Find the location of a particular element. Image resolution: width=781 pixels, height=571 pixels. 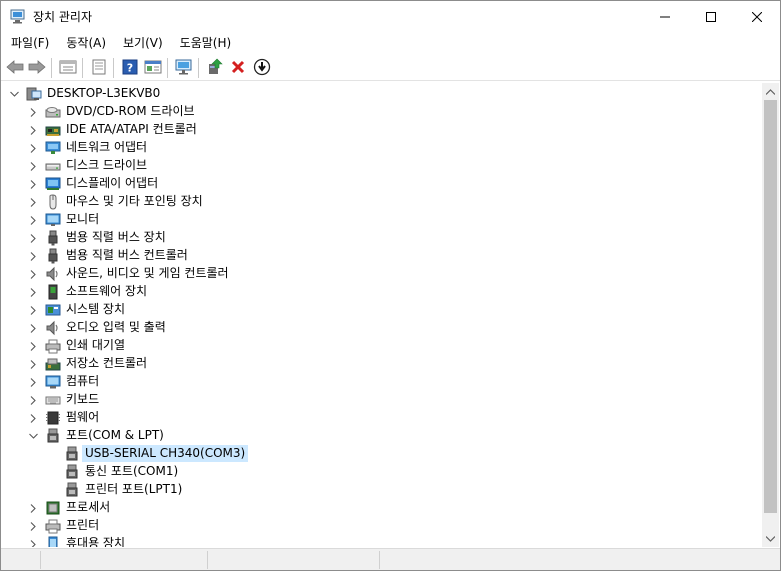

uninstall-button is located at coordinates (238, 67).